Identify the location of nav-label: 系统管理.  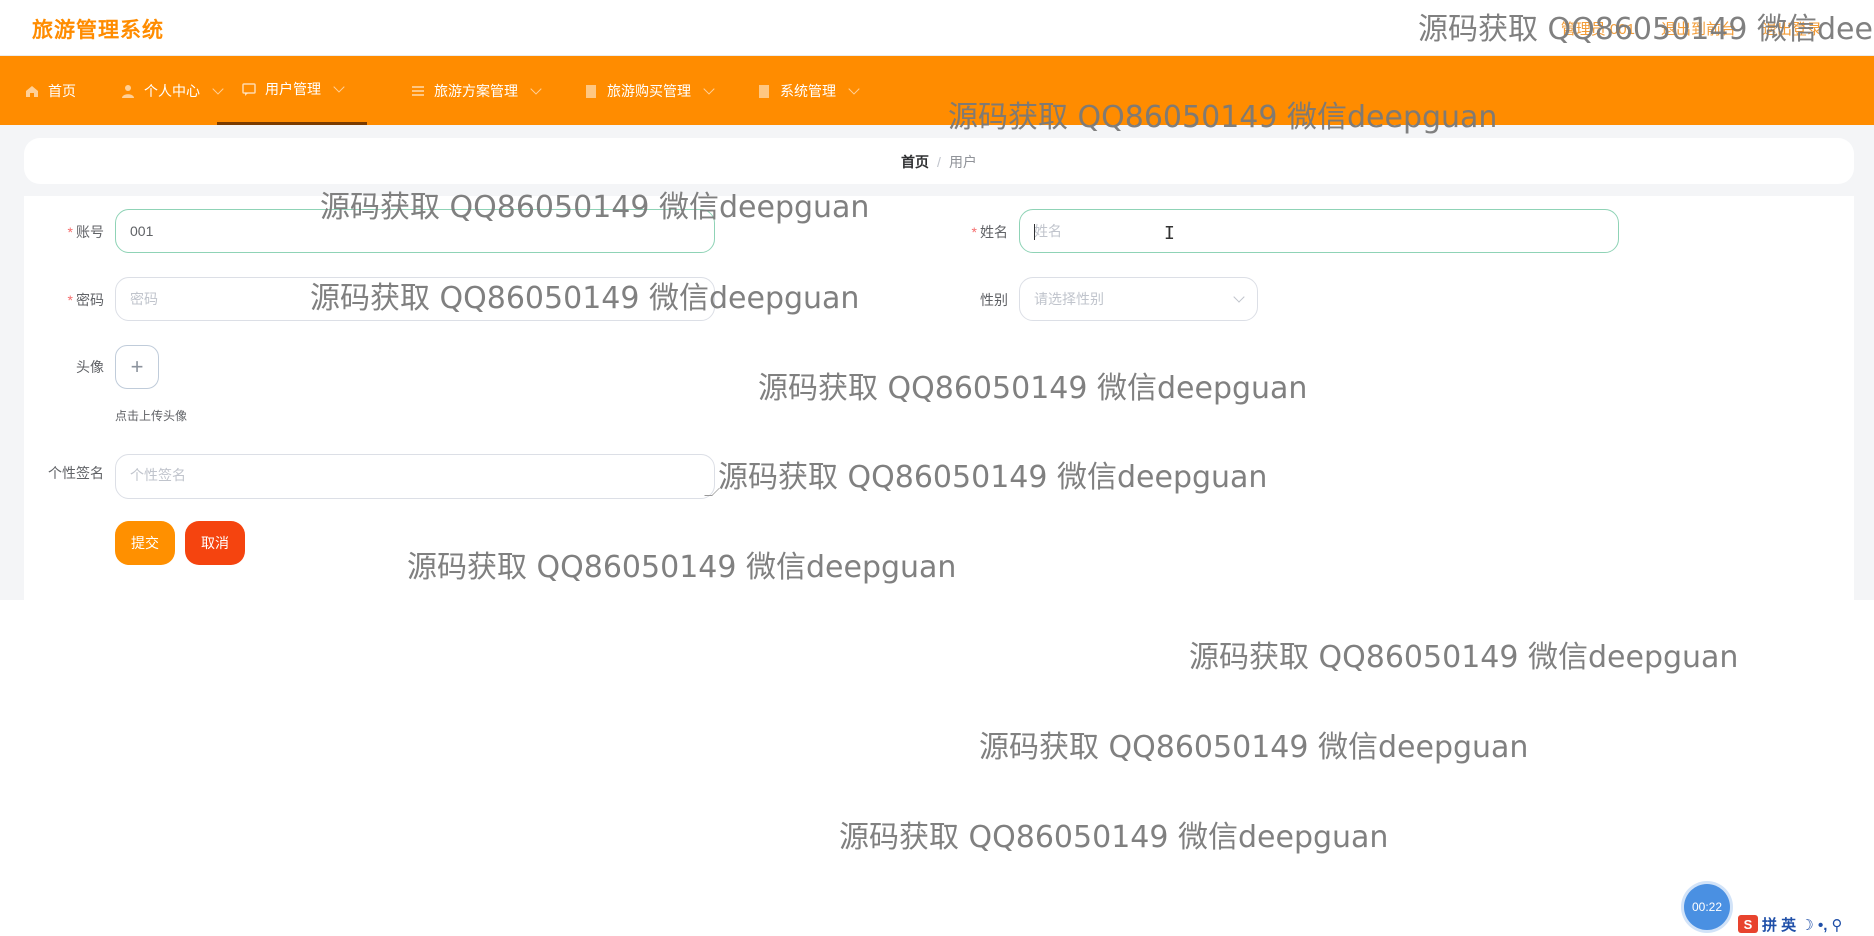
(808, 90).